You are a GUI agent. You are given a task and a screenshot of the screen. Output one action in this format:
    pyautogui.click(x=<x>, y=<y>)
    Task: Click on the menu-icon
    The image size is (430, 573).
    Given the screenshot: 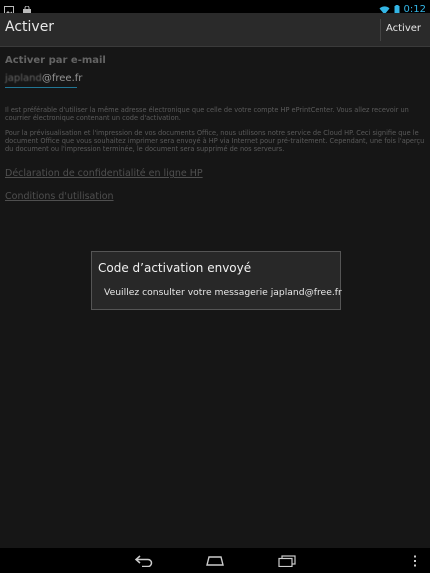 What is the action you would take?
    pyautogui.click(x=415, y=560)
    